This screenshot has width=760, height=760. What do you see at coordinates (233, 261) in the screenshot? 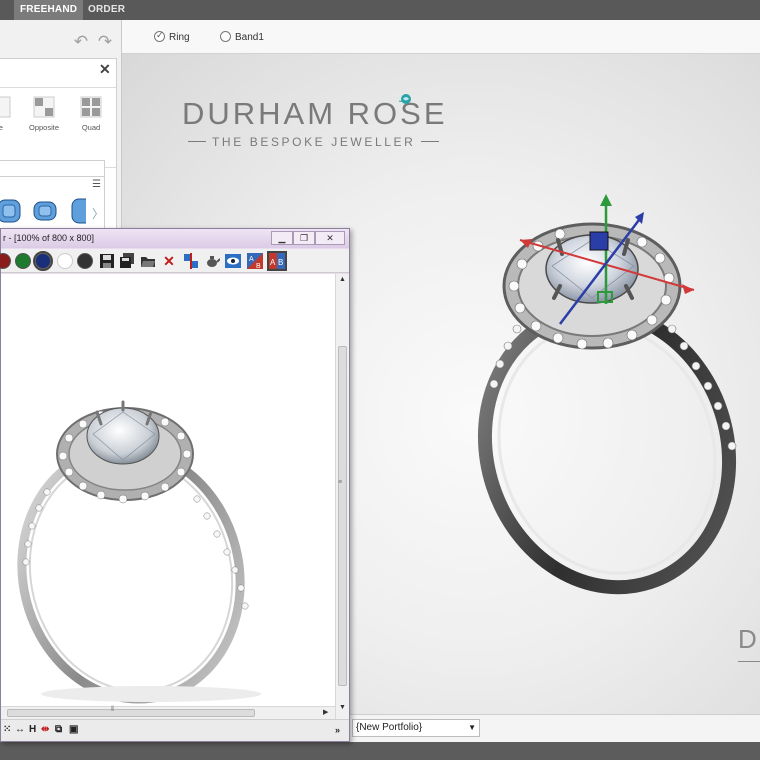
I see `preview-eye-icon` at bounding box center [233, 261].